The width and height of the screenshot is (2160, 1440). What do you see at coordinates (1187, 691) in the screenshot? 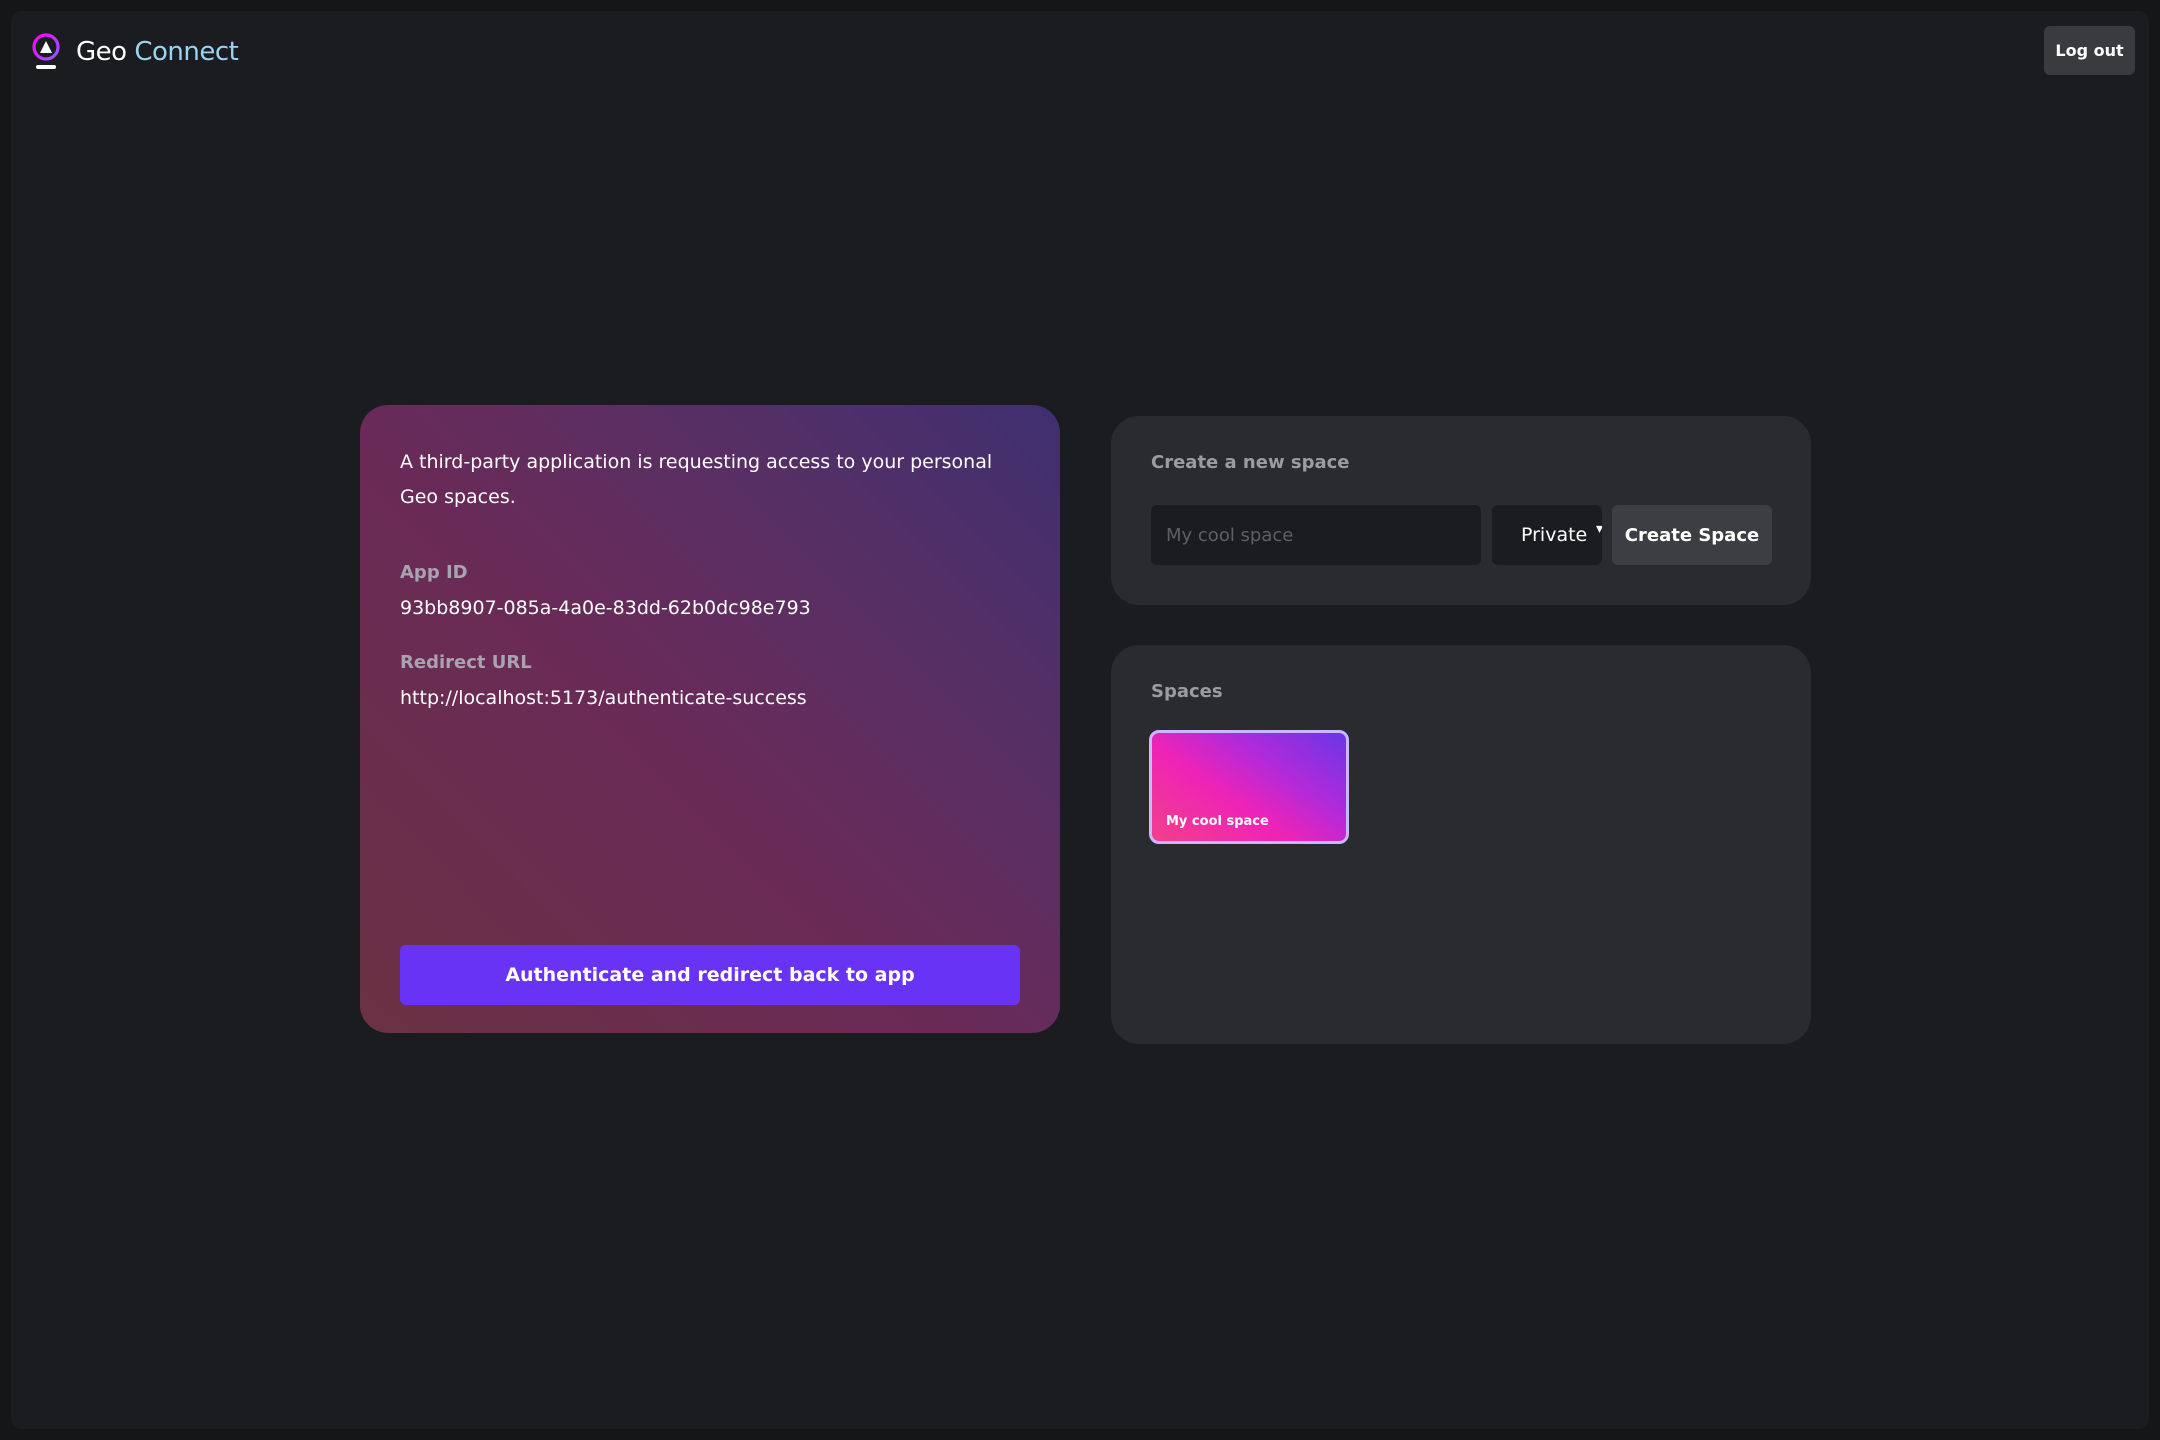
I see `spaces-title: Spaces` at bounding box center [1187, 691].